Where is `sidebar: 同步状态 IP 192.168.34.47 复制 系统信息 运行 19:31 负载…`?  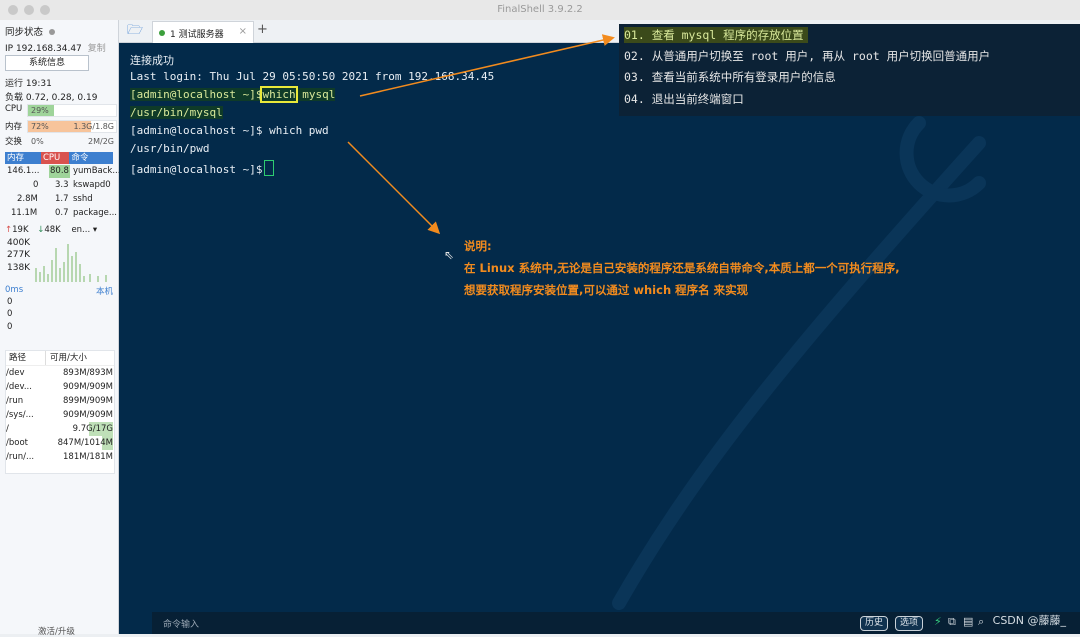 sidebar: 同步状态 IP 192.168.34.47 复制 系统信息 运行 19:31 负载… is located at coordinates (60, 328).